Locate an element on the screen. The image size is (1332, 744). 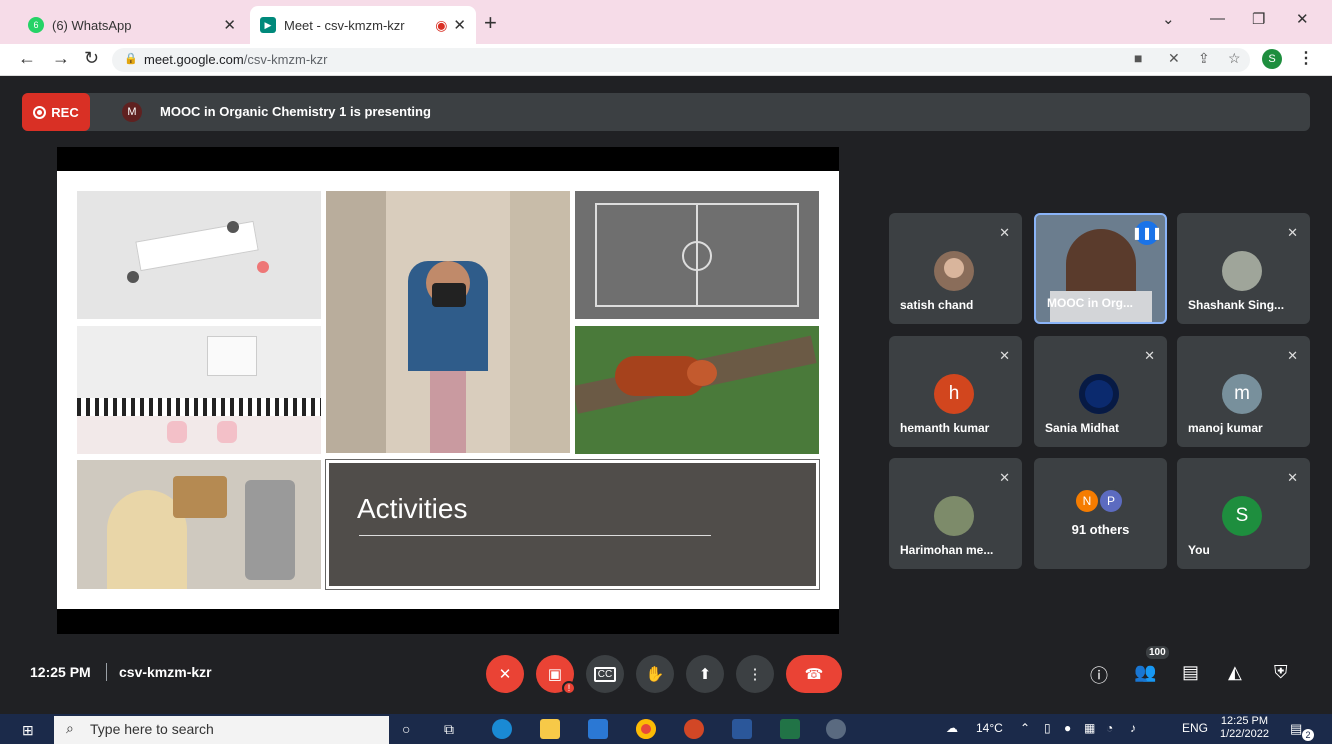
activities-icon: ◭ is located at coordinates (1235, 672).